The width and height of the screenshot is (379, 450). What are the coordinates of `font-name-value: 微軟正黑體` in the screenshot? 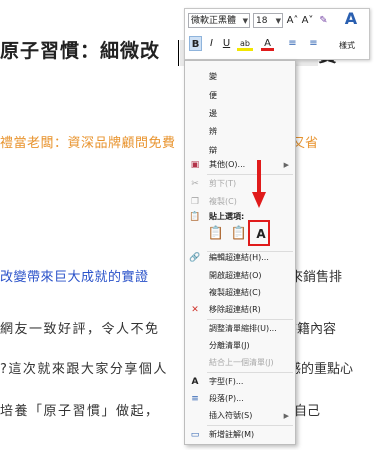 It's located at (214, 21).